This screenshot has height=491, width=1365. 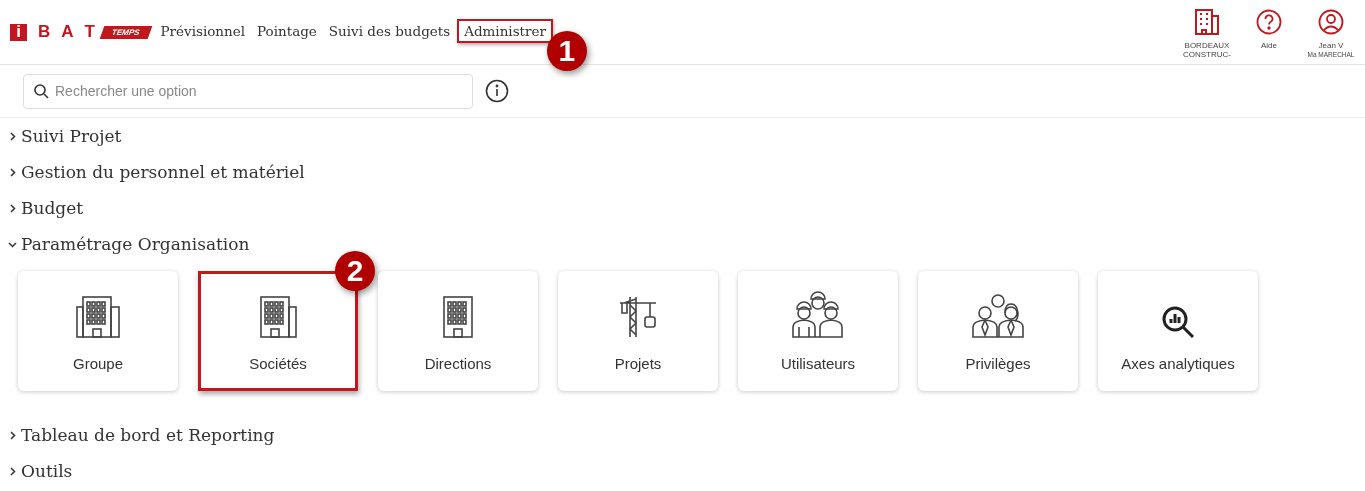 I want to click on option-tile: Directions, so click(x=458, y=331).